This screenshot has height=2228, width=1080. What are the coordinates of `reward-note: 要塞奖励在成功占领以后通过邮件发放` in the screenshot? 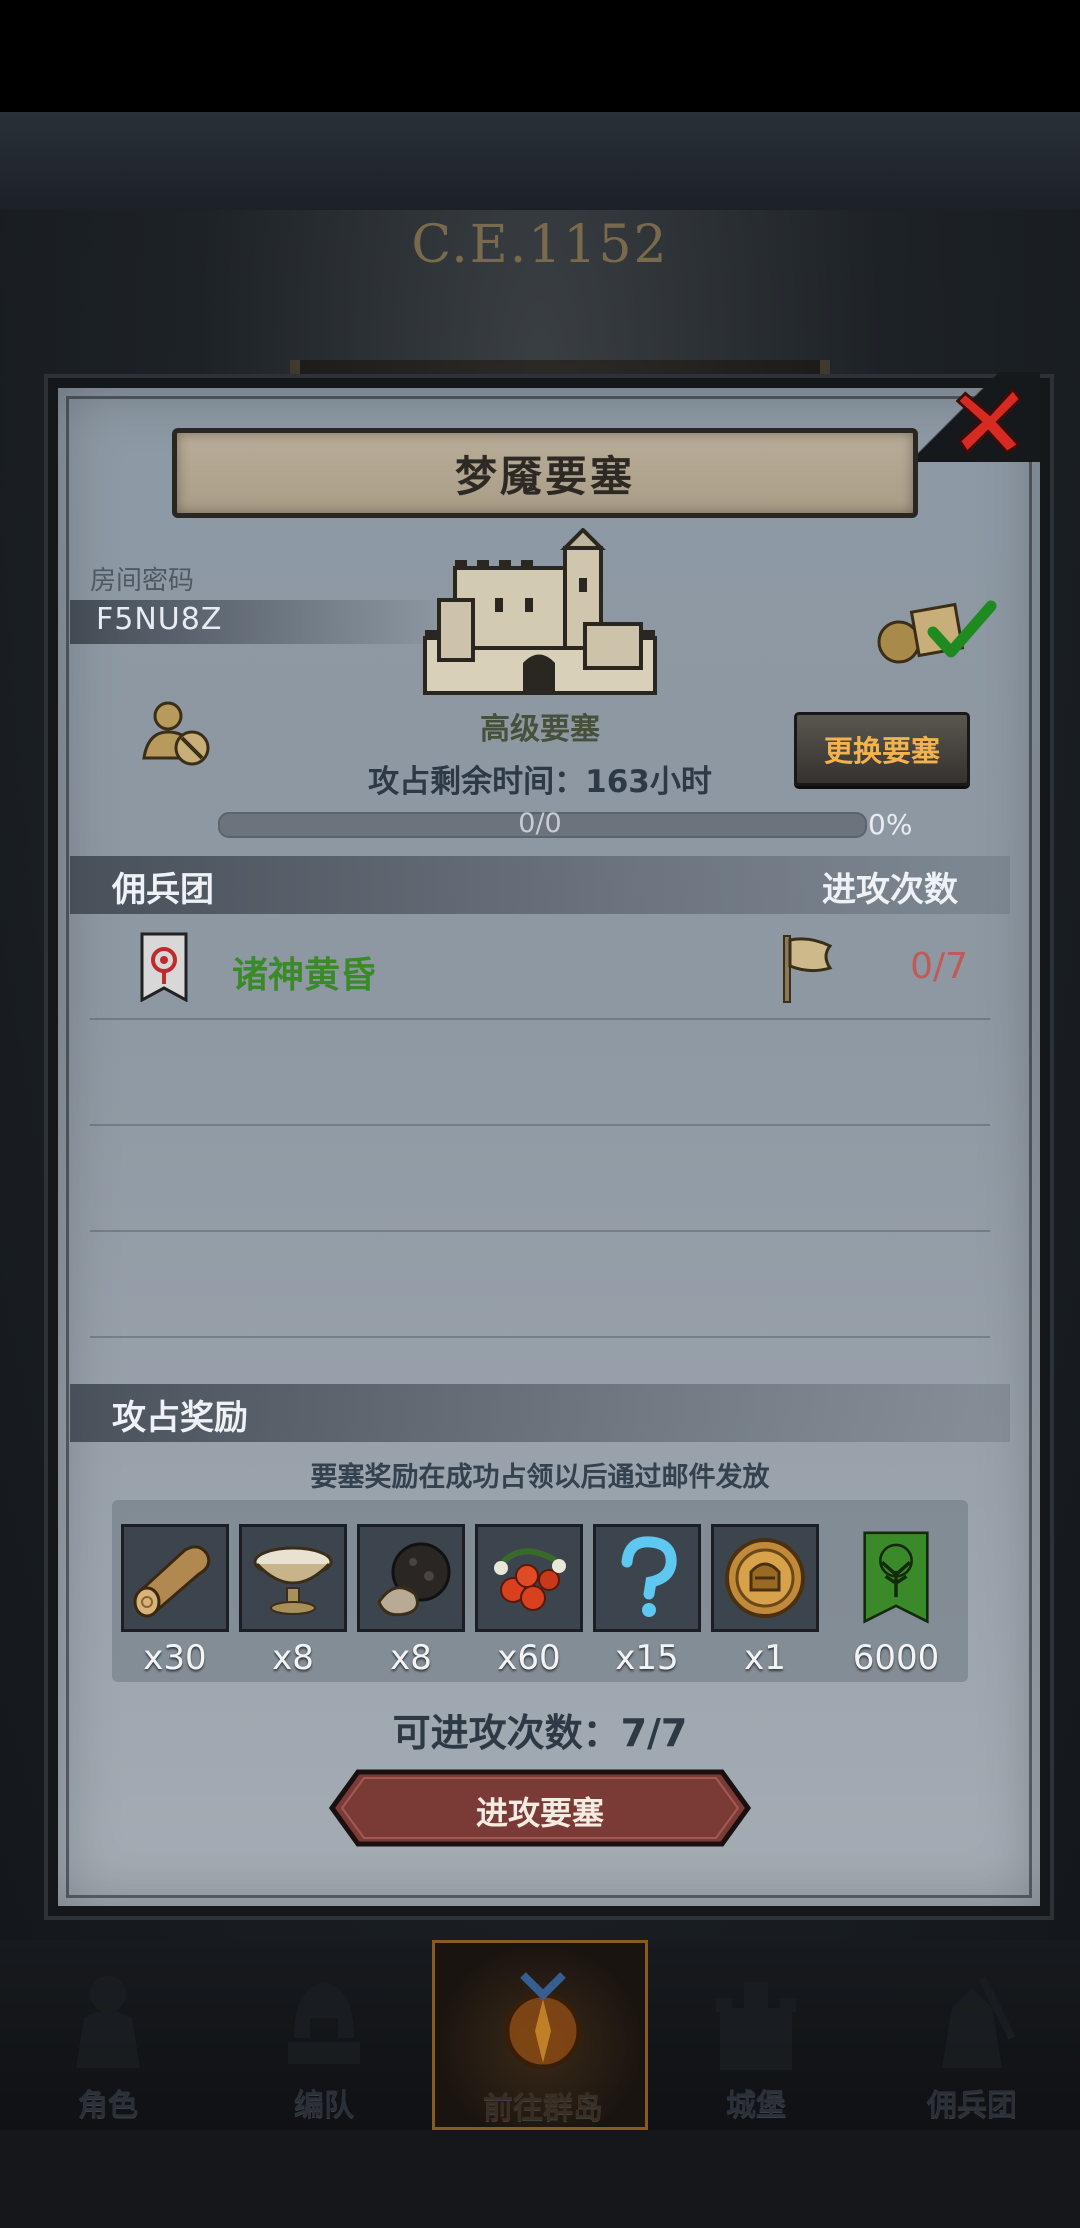 It's located at (540, 1477).